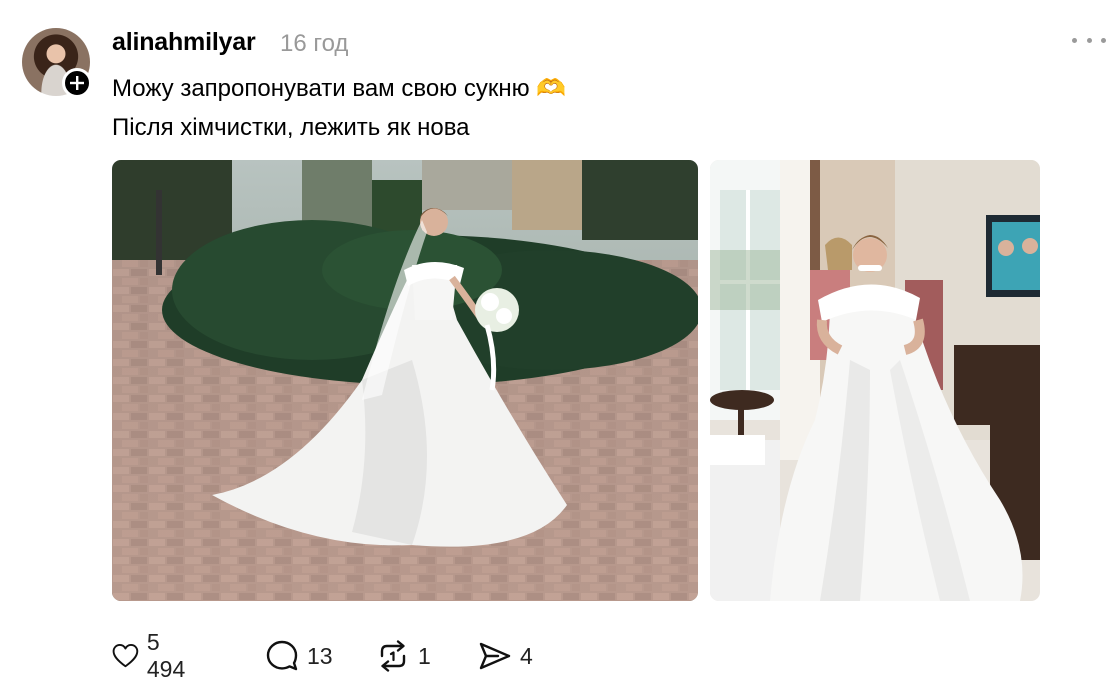  What do you see at coordinates (282, 655) in the screenshot?
I see `comment-icon` at bounding box center [282, 655].